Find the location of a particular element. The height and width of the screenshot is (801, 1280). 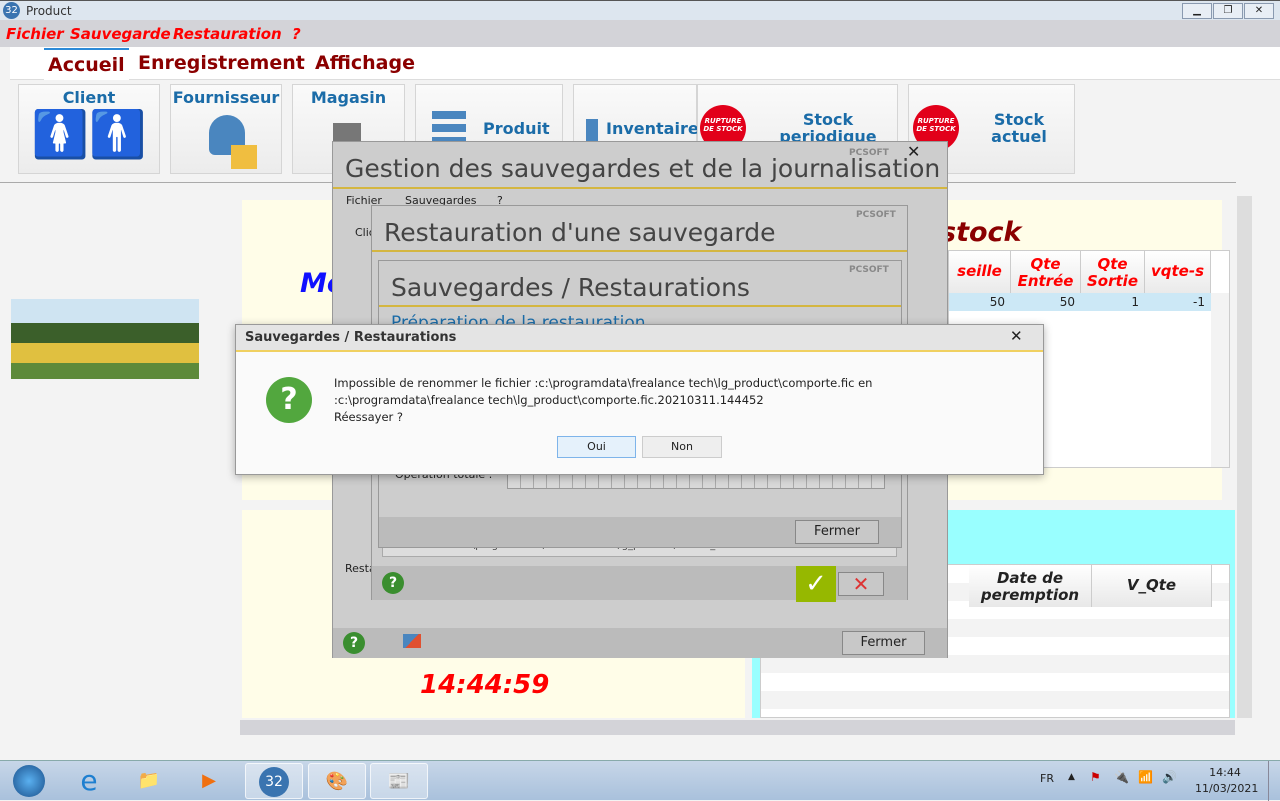

horizontal-scrollbar is located at coordinates (737, 727).